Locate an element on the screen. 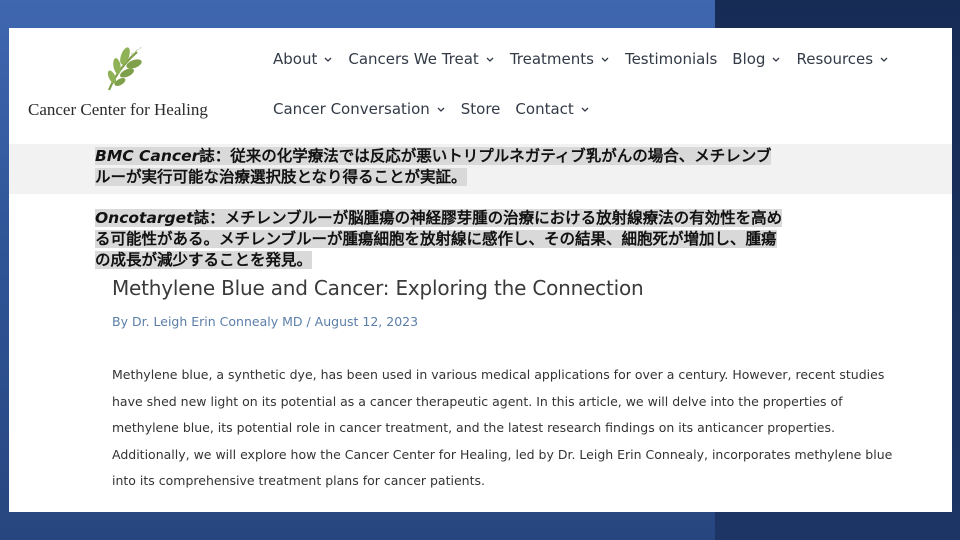  nav-label: Cancer Conversation is located at coordinates (351, 109).